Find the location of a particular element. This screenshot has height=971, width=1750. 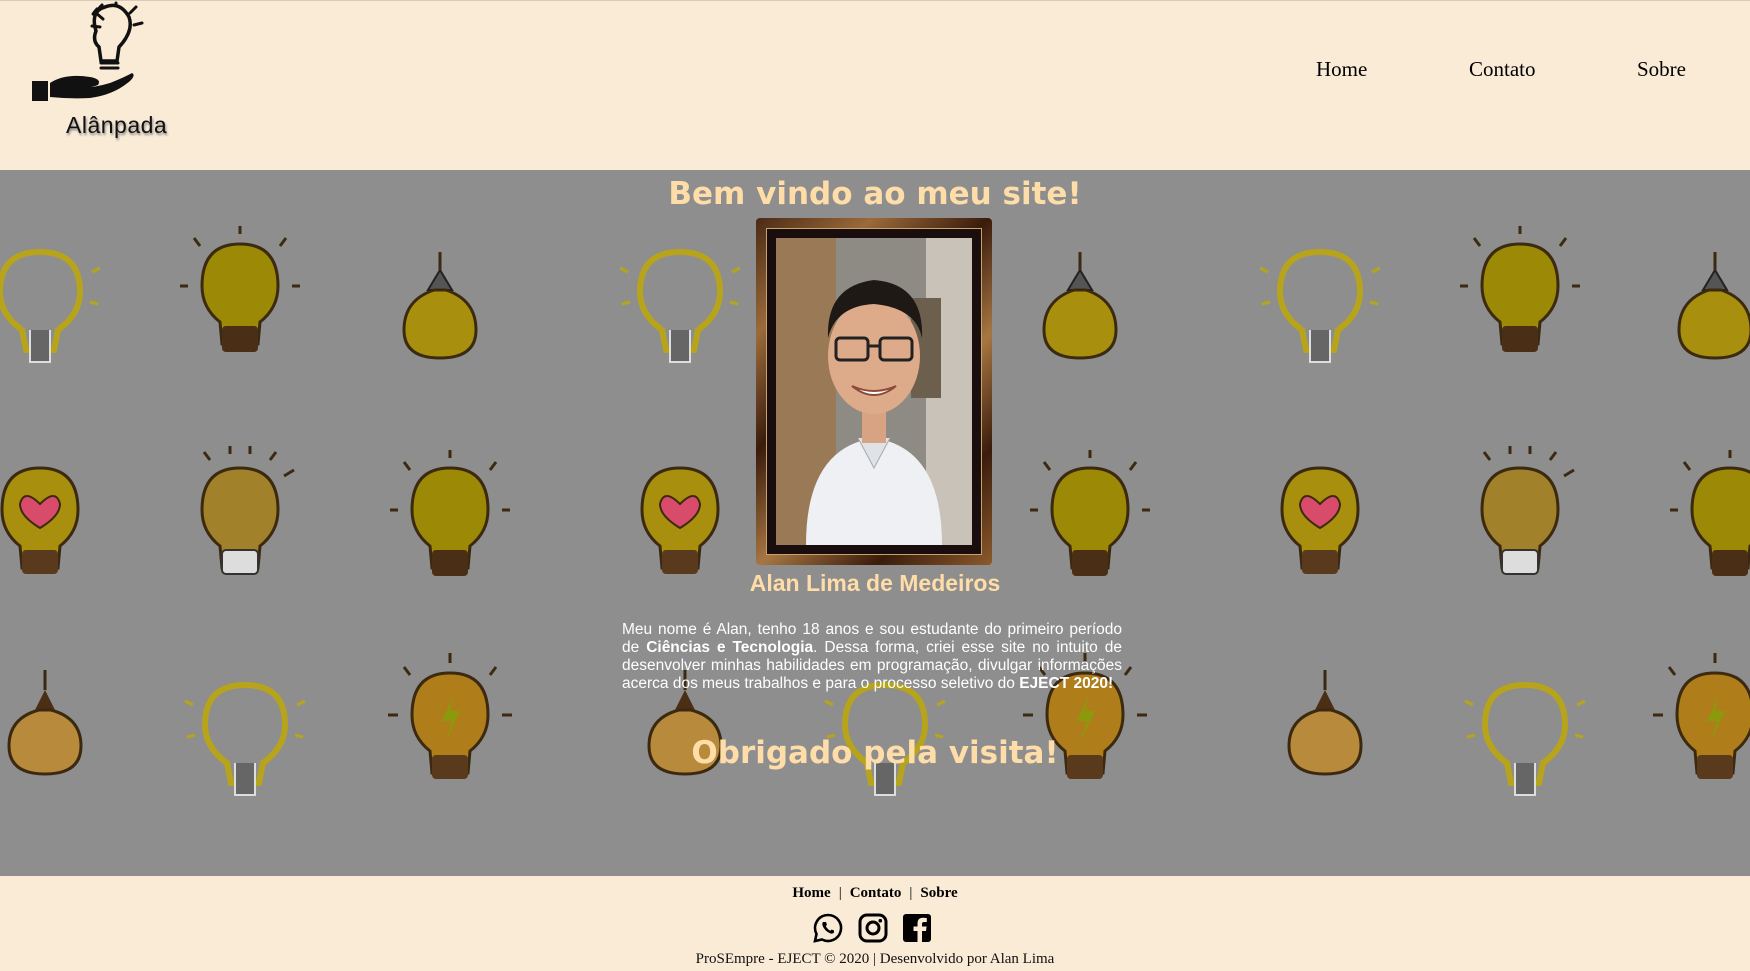

site-logo: Alânpada is located at coordinates (98, 73).